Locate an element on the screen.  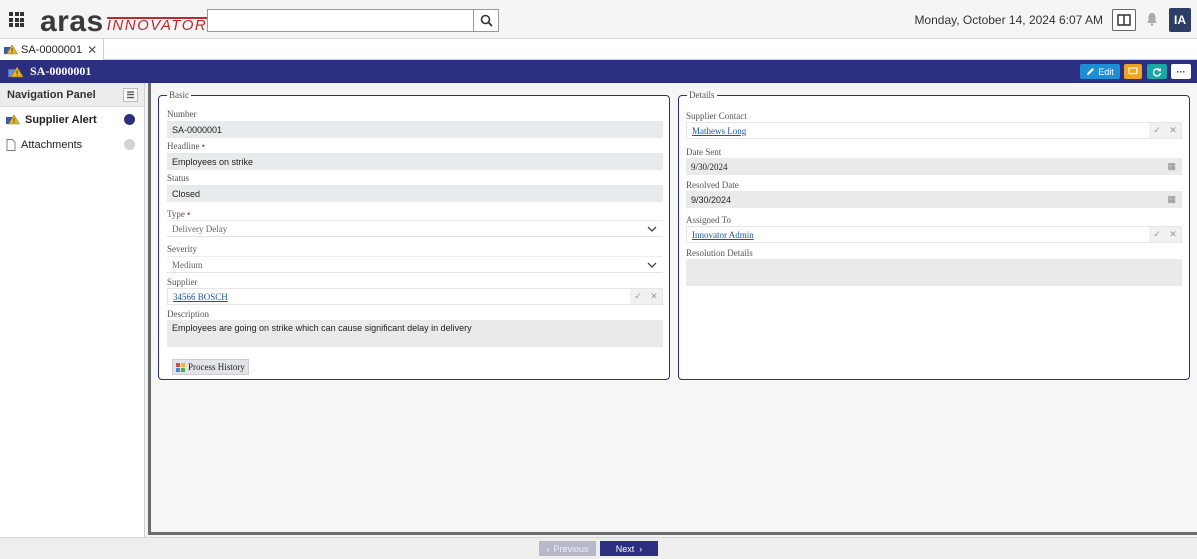
basic-section-legend: Basic is located at coordinates (179, 95).